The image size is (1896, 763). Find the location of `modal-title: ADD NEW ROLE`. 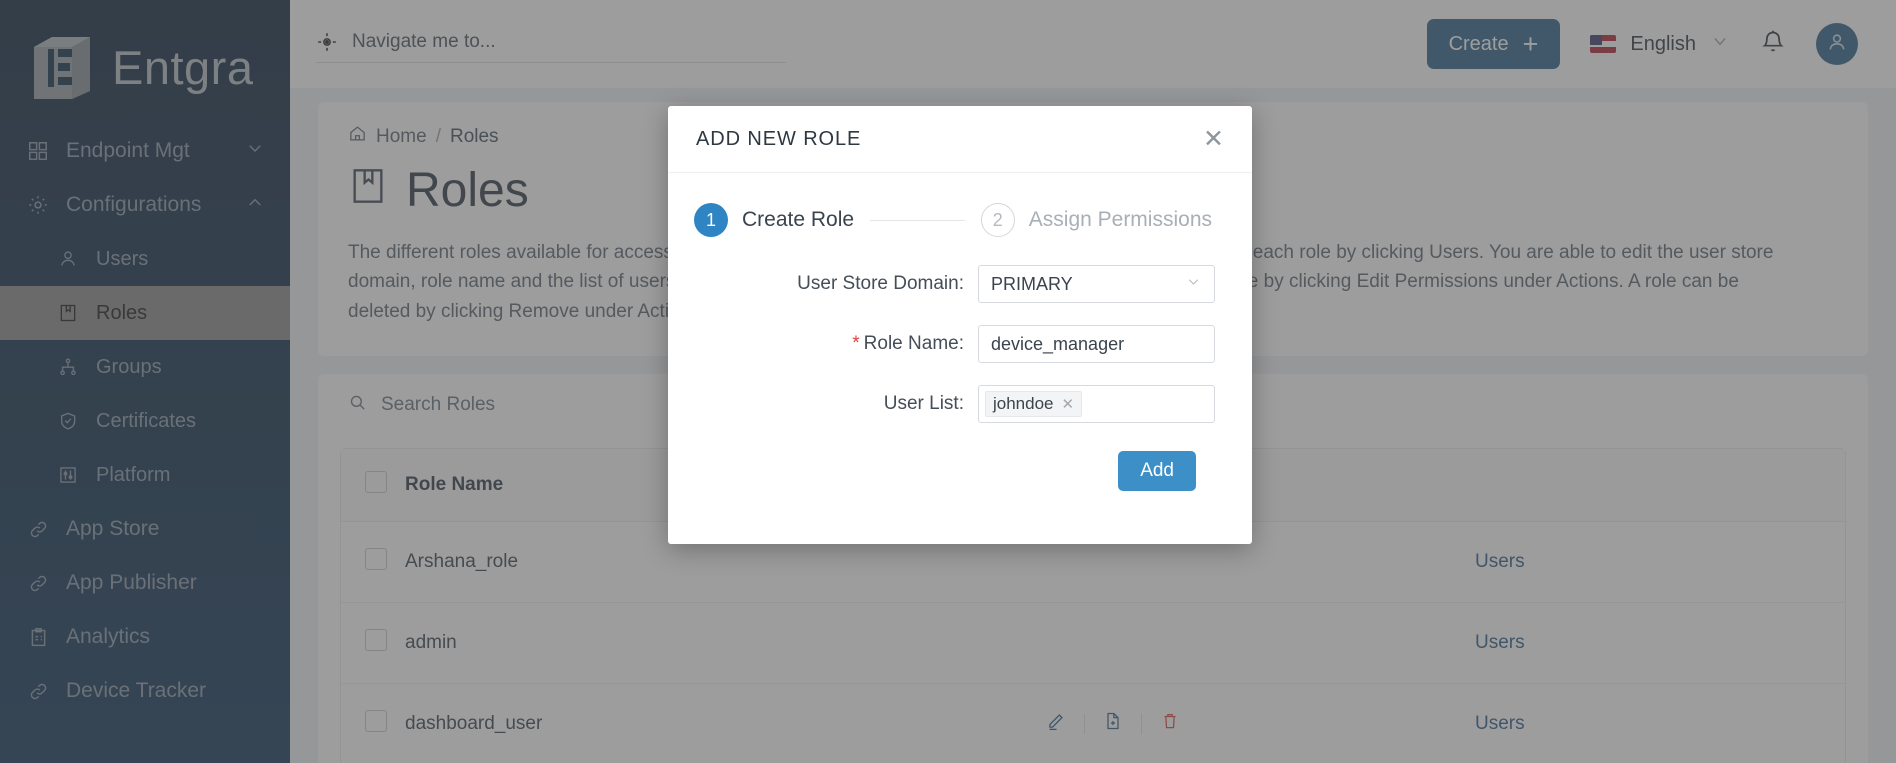

modal-title: ADD NEW ROLE is located at coordinates (779, 138).